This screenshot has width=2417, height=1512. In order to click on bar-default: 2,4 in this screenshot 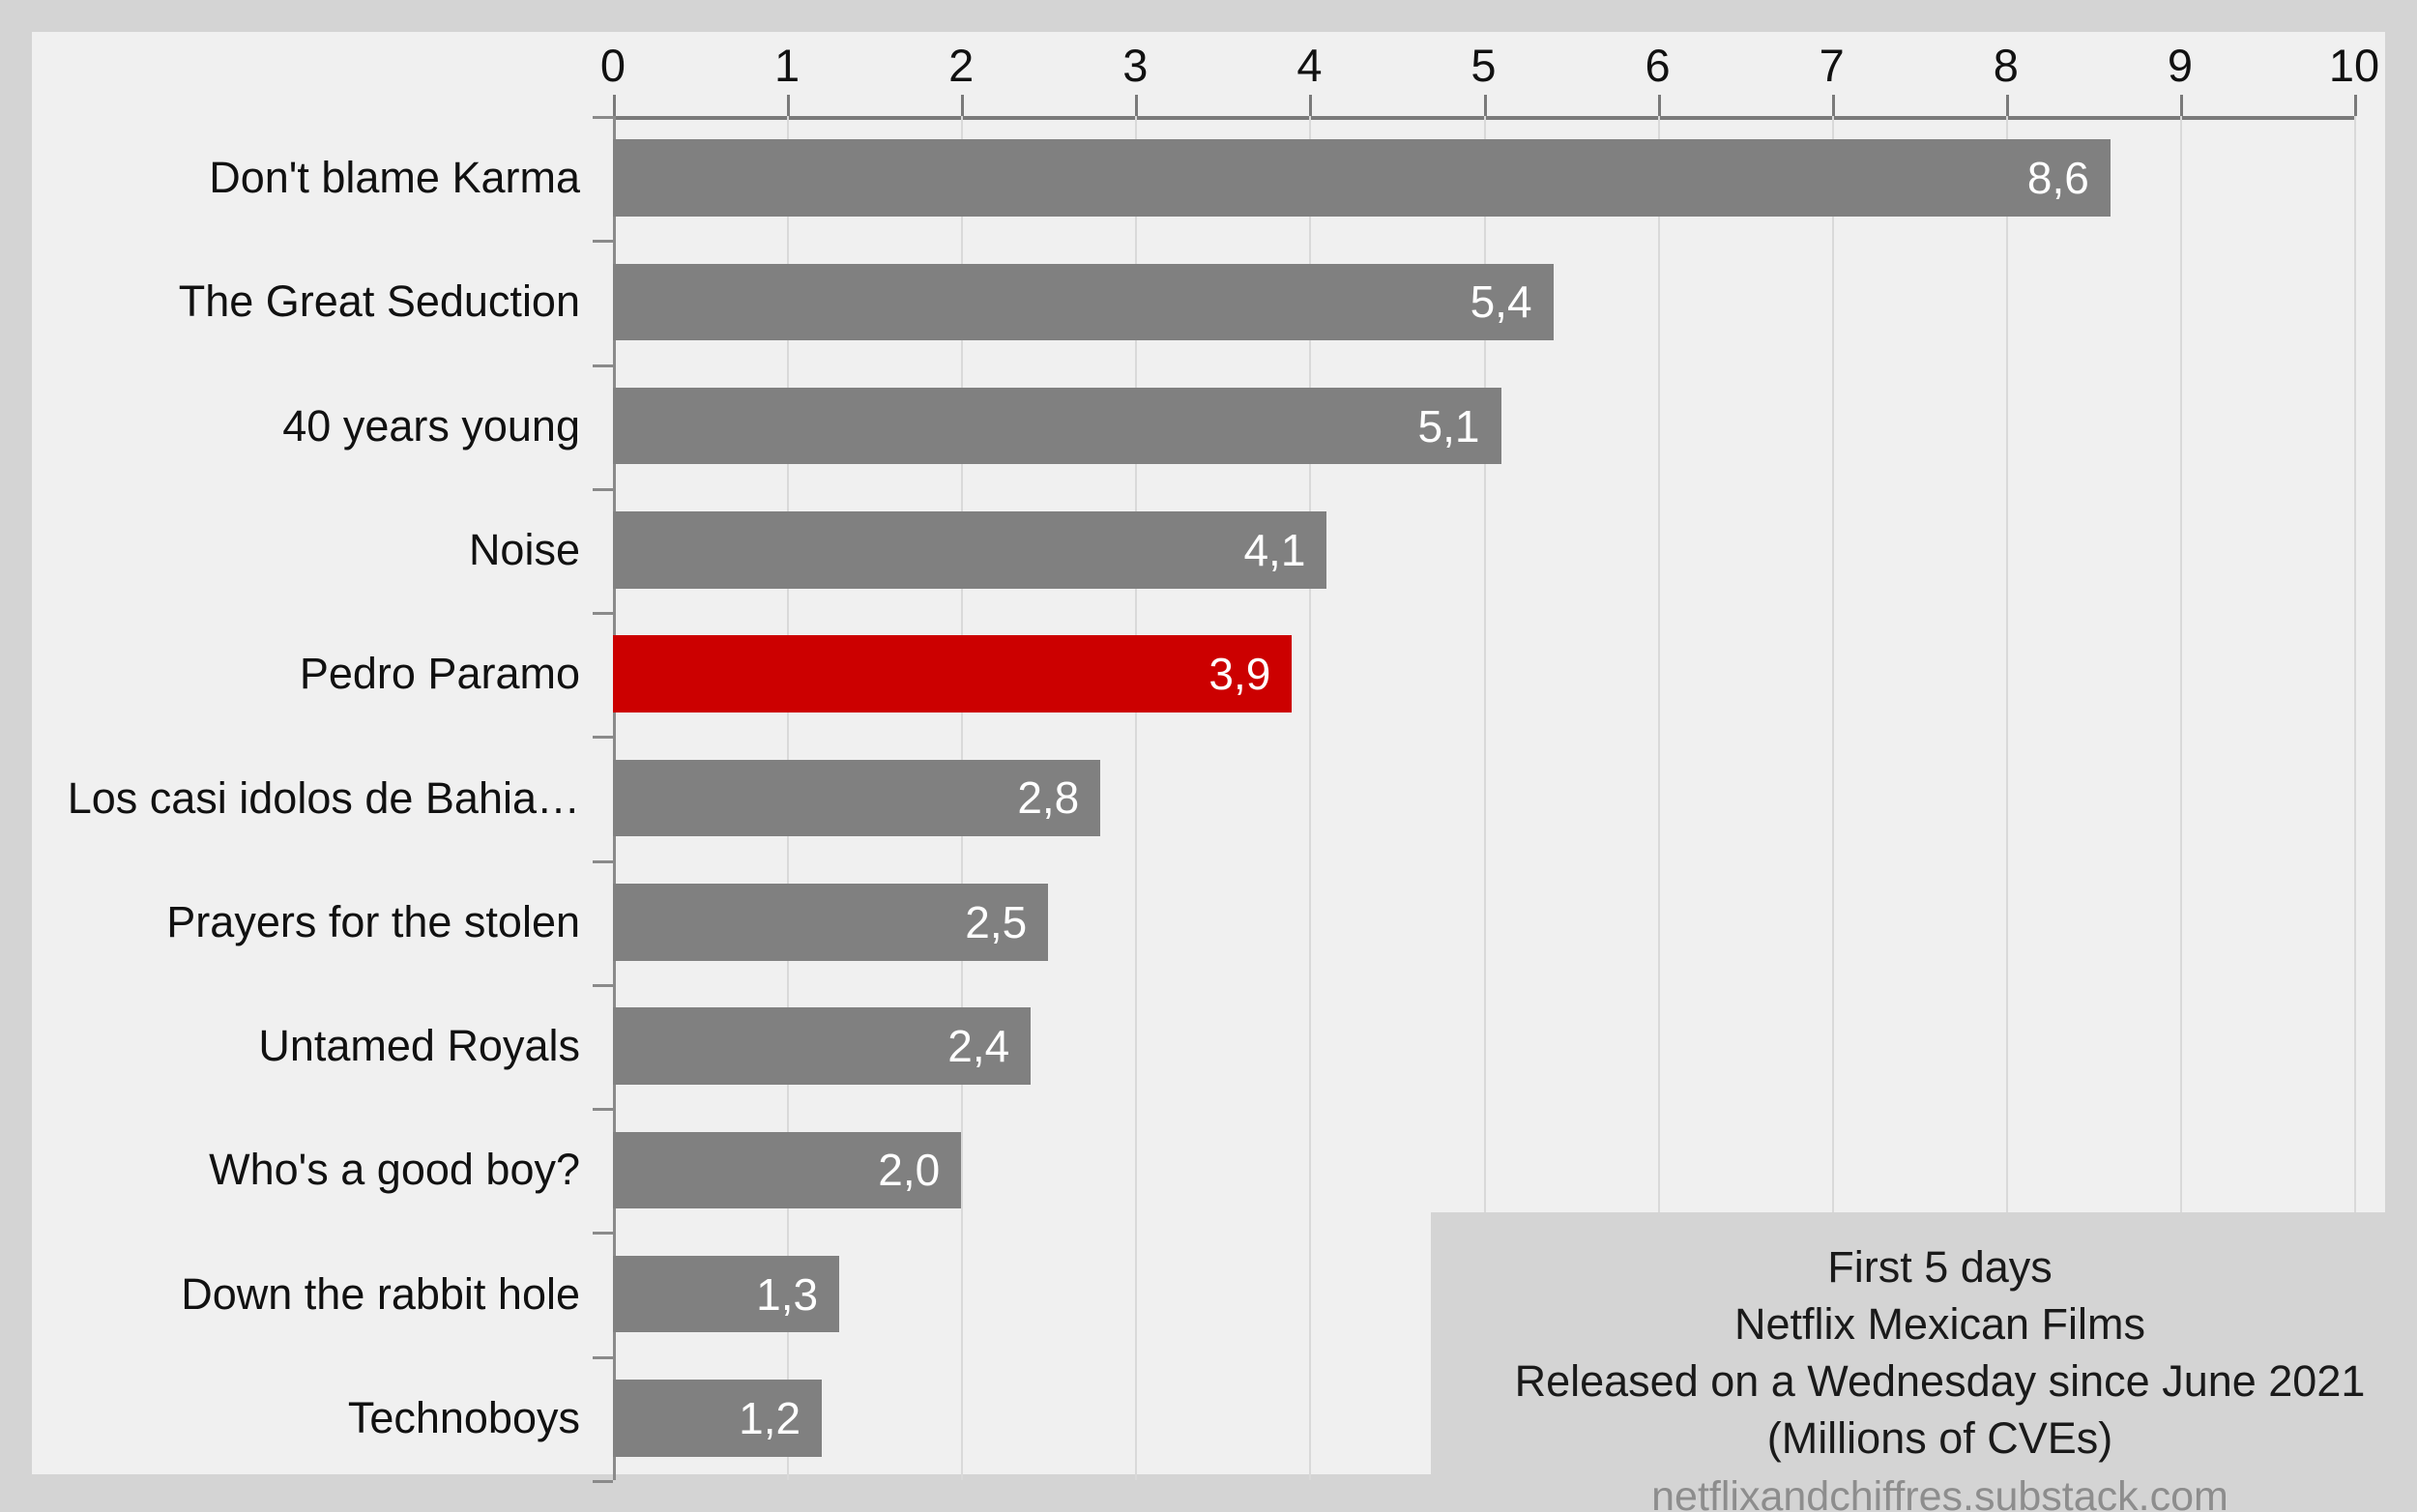, I will do `click(822, 1046)`.